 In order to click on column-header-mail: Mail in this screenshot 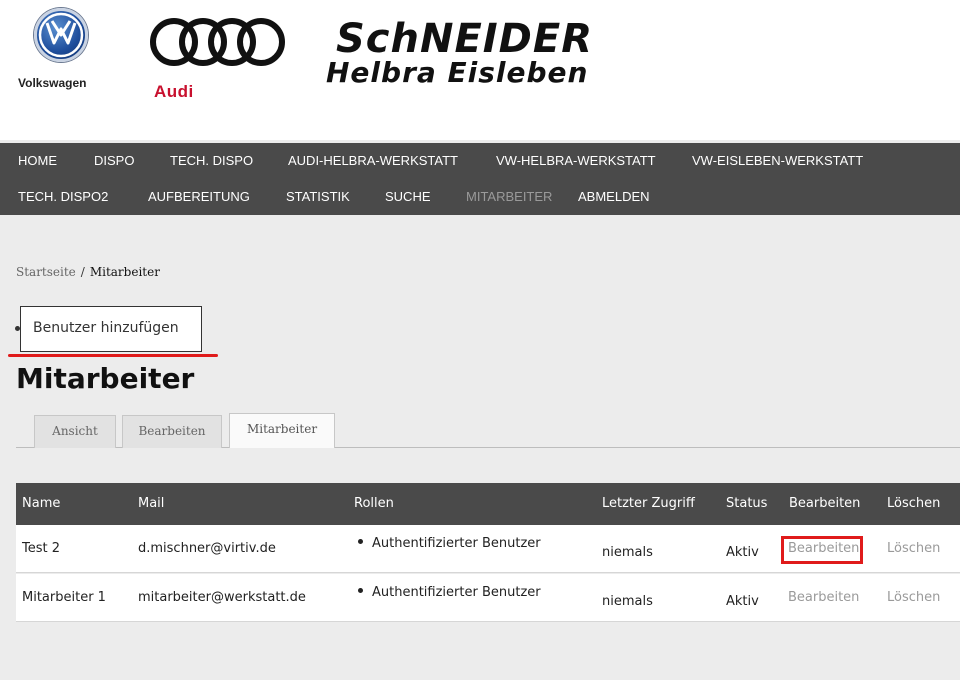, I will do `click(151, 504)`.